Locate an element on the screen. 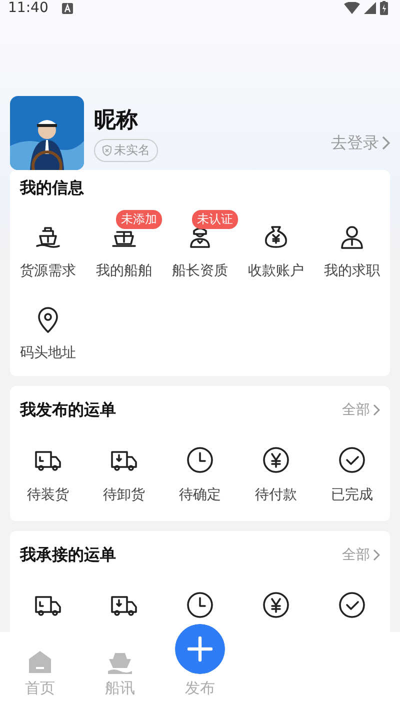 The height and width of the screenshot is (711, 400). menu-item-label: 收款账户 is located at coordinates (276, 271).